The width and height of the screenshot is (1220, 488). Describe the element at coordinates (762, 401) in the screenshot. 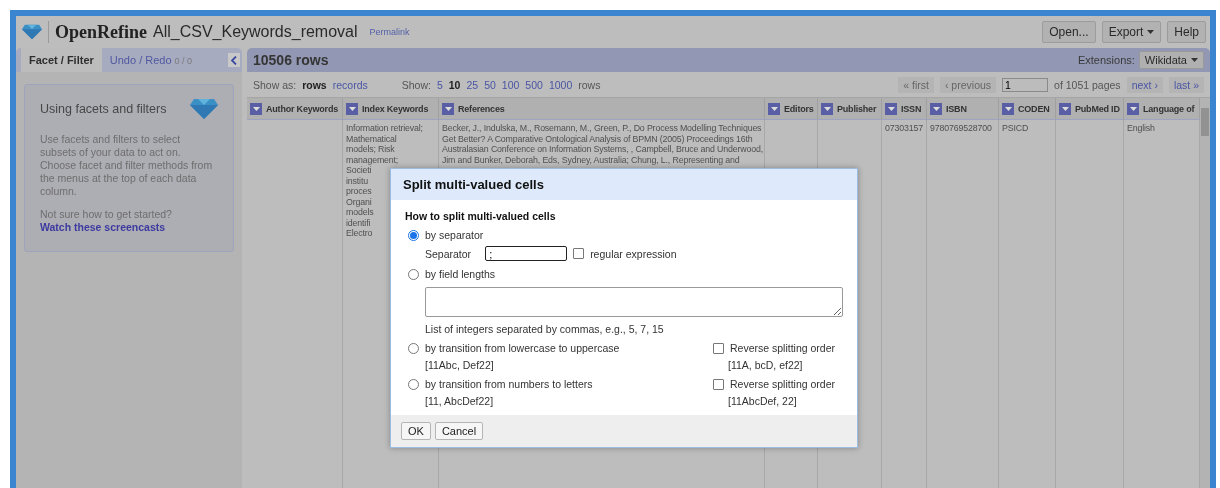

I see `example-text: [11AbcDef, 22]` at that location.